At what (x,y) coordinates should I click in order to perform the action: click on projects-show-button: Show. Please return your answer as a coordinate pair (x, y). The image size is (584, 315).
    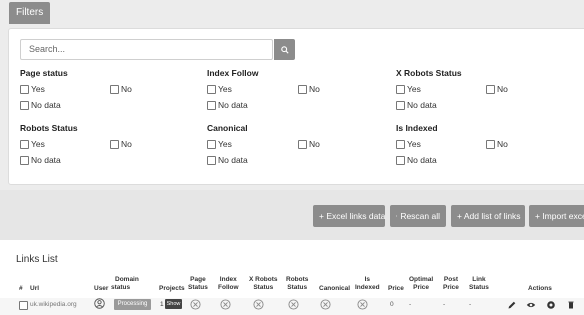
    Looking at the image, I should click on (173, 304).